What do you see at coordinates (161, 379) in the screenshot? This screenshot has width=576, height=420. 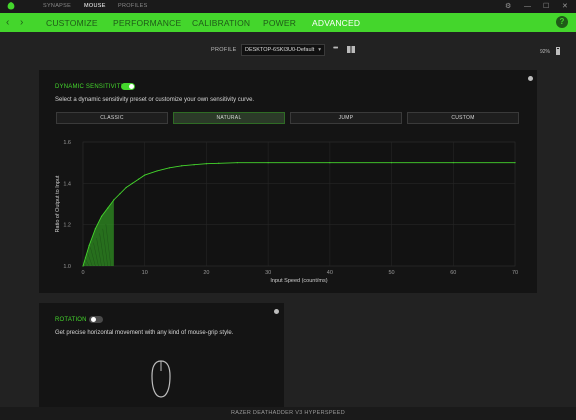 I see `mouse-icon` at bounding box center [161, 379].